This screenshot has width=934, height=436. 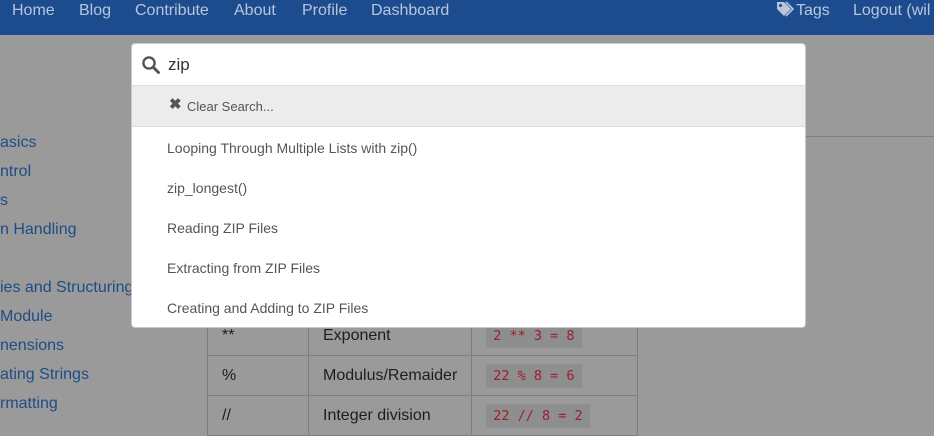 I want to click on sidebar-item: rmatting, so click(x=29, y=404).